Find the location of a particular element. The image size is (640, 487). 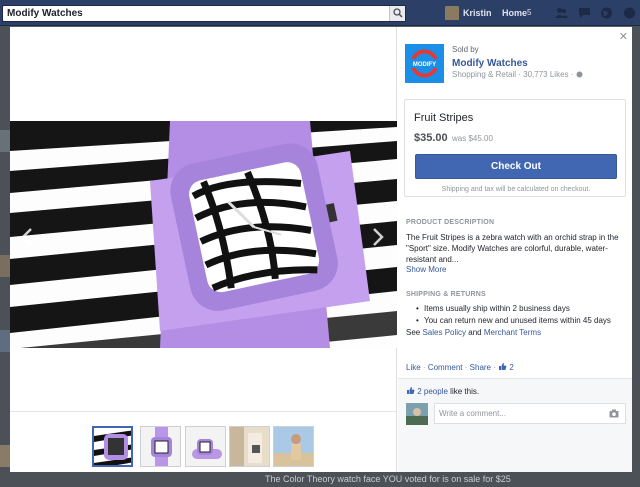

likers-link: 2 people is located at coordinates (432, 391).